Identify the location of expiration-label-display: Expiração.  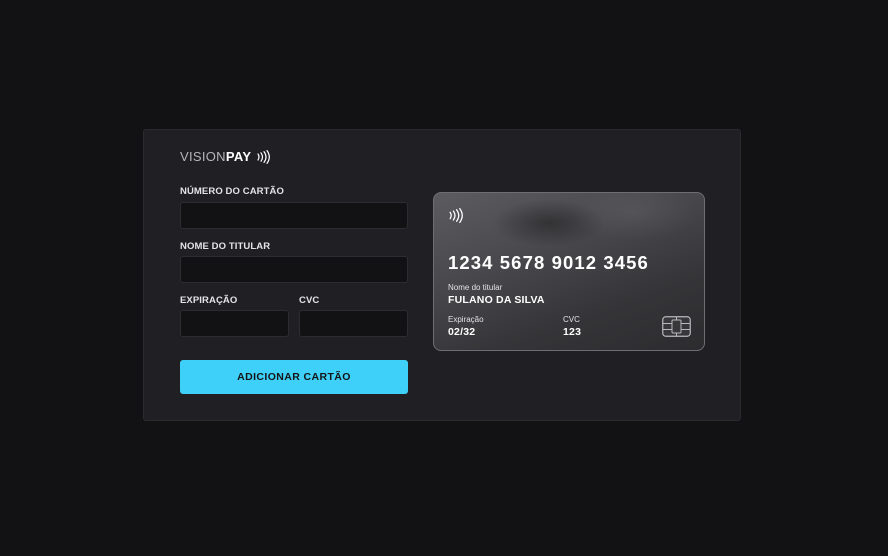
(466, 319).